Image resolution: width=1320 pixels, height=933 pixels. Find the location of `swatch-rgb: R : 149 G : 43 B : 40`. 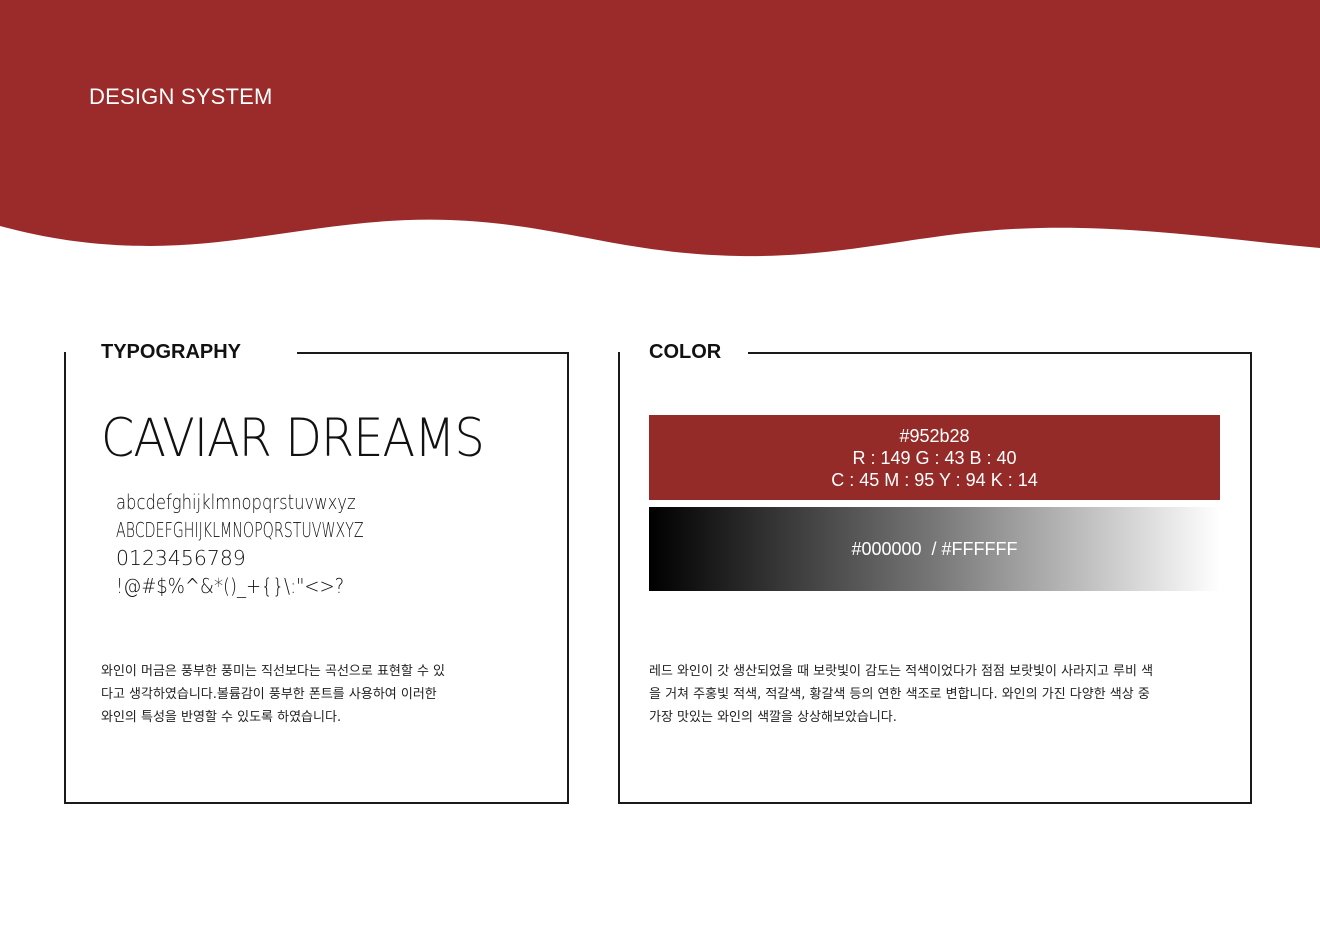

swatch-rgb: R : 149 G : 43 B : 40 is located at coordinates (934, 457).